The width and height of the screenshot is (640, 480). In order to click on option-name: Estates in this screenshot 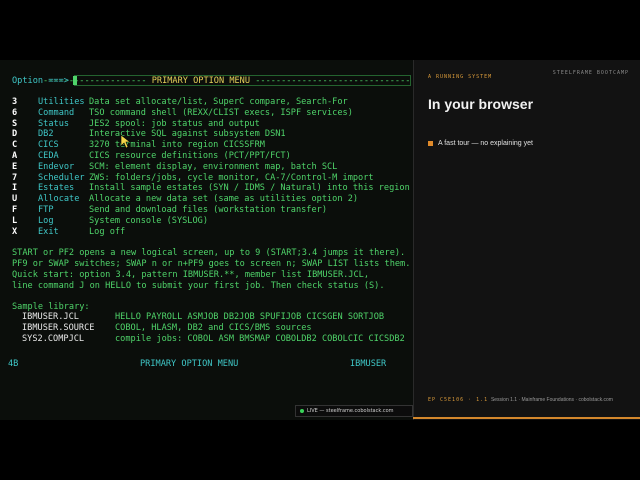, I will do `click(56, 188)`.